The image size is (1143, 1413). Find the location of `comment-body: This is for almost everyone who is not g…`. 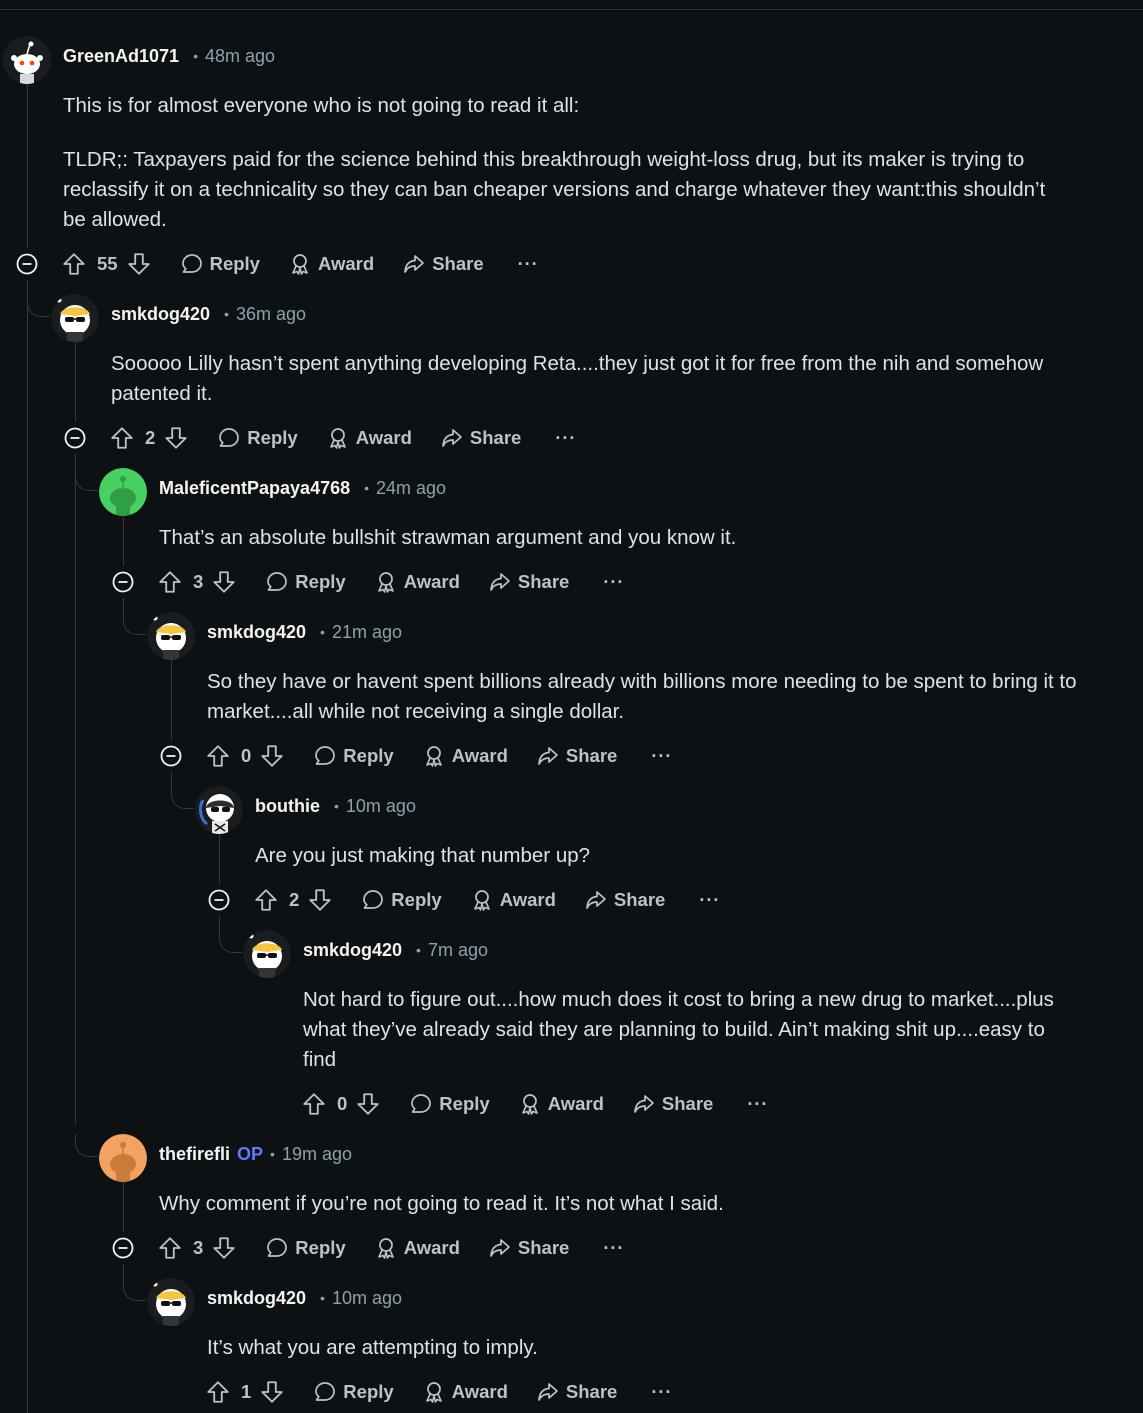

comment-body: This is for almost everyone who is not g… is located at coordinates (568, 163).